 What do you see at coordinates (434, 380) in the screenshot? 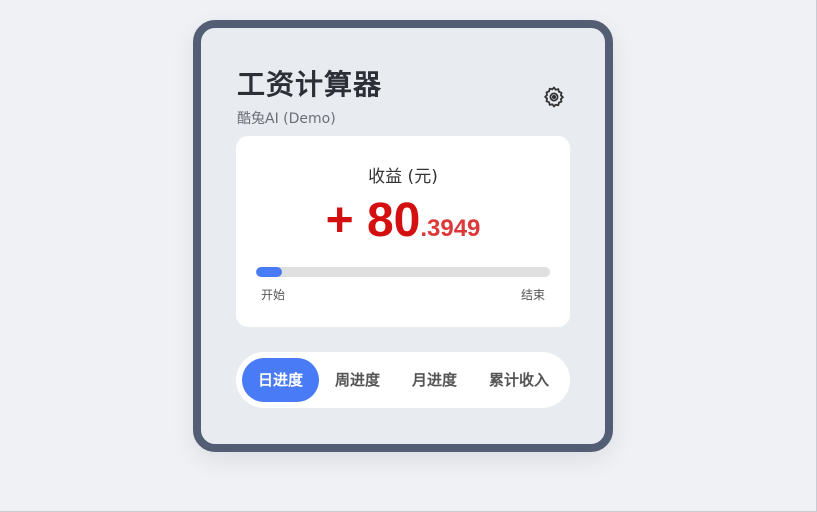
I see `tab-monthly-progress: 月进度` at bounding box center [434, 380].